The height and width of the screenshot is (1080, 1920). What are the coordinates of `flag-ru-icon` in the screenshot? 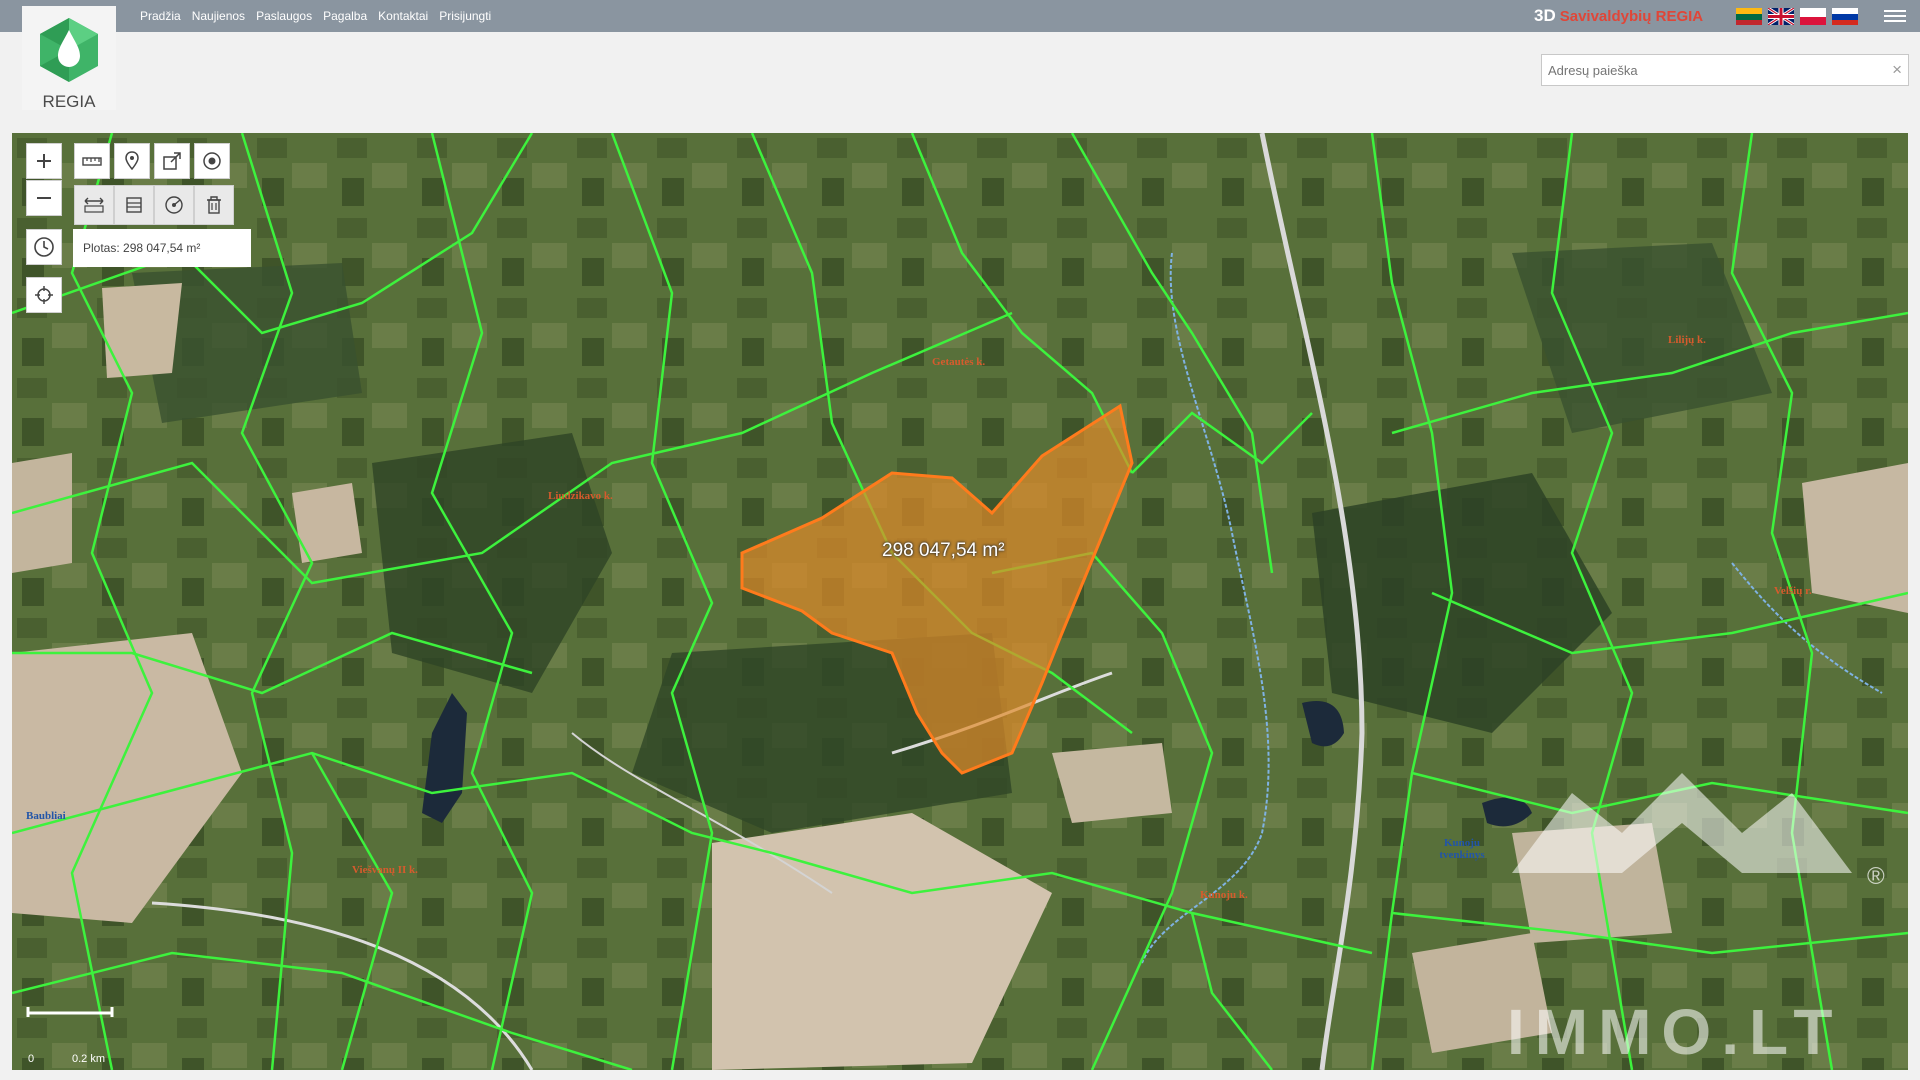 It's located at (1845, 16).